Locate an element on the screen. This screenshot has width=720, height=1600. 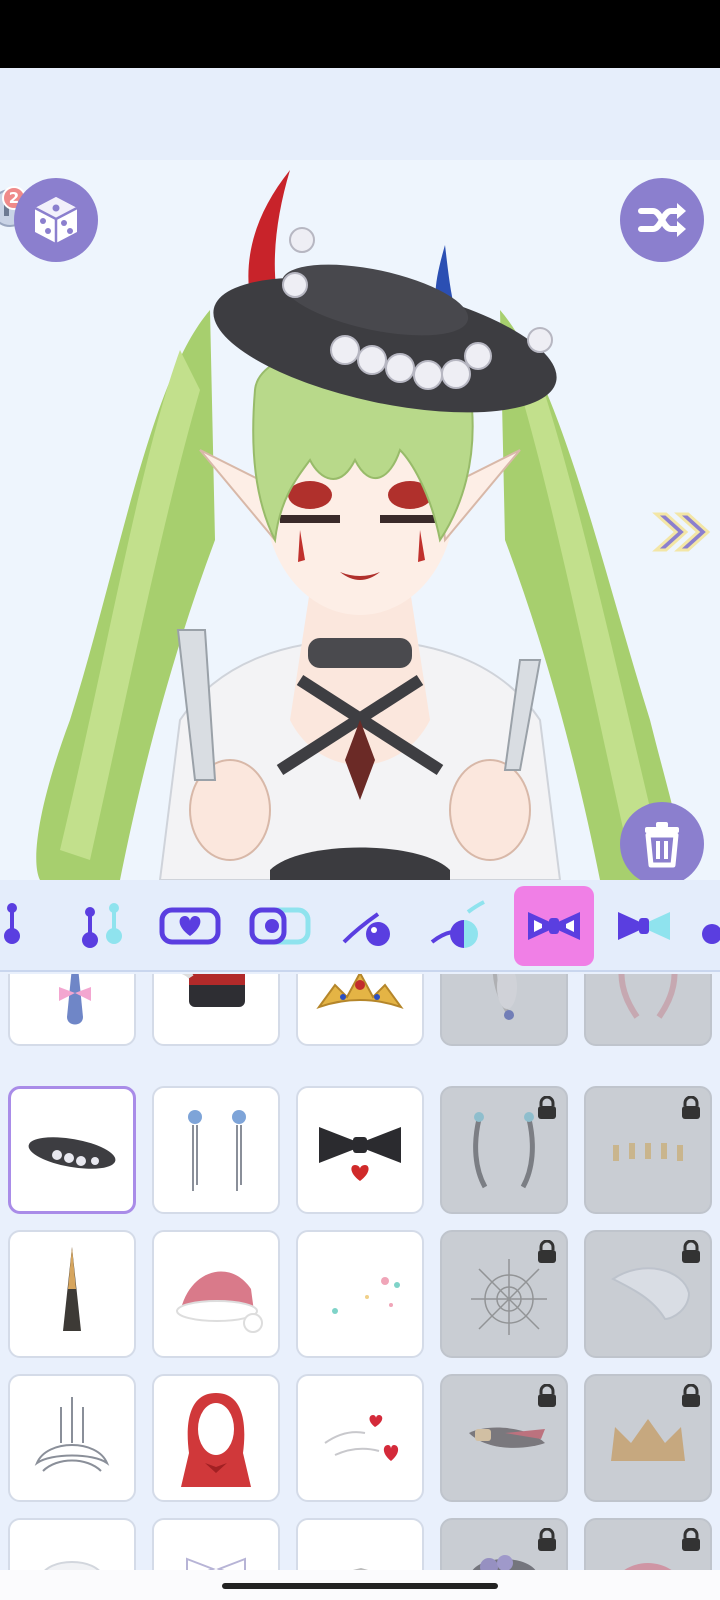
spiral-horn-item is located at coordinates (72, 1294).